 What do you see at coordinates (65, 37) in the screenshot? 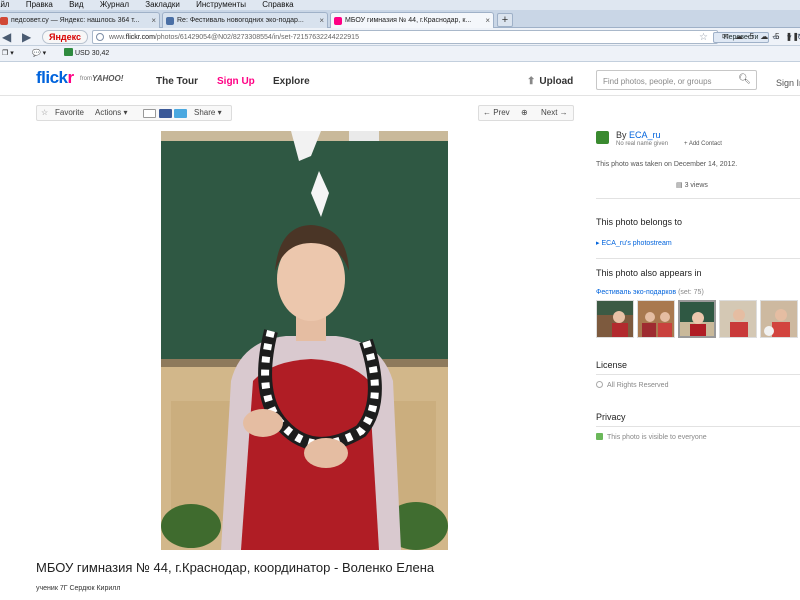
I see `yandex-button: Яндекс` at bounding box center [65, 37].